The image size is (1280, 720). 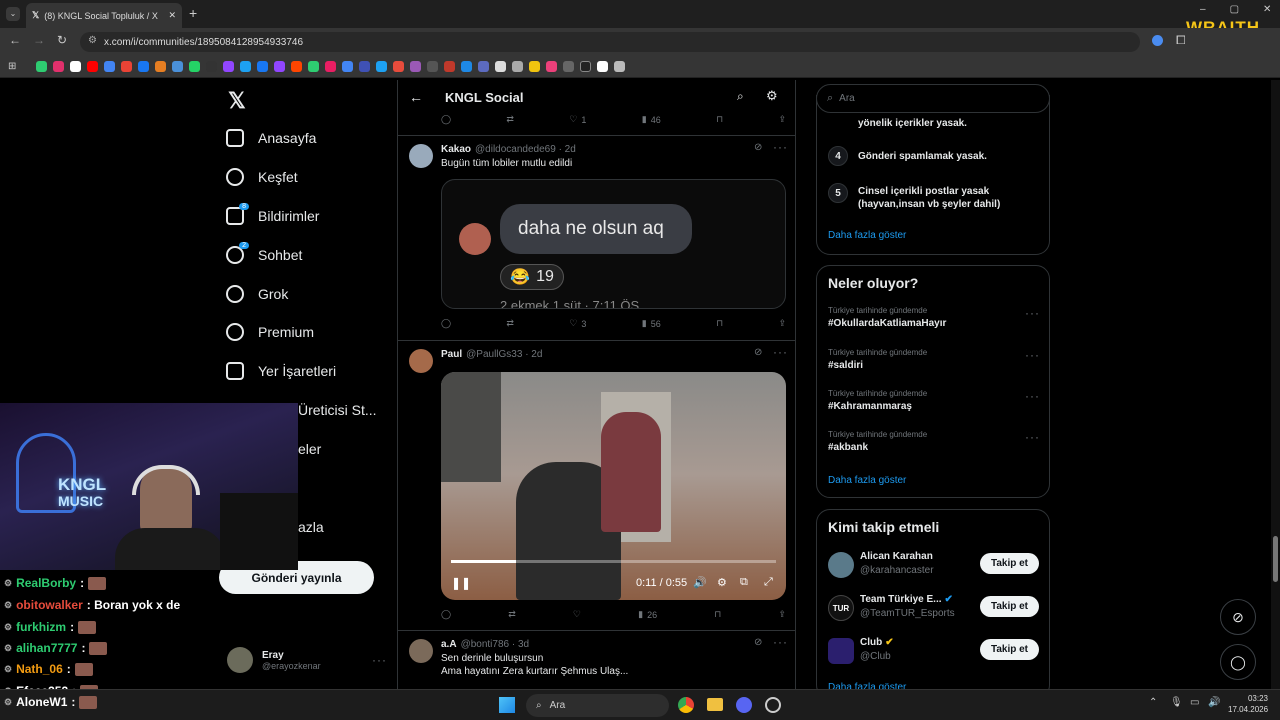 What do you see at coordinates (740, 96) in the screenshot?
I see `search-icon: ⌕` at bounding box center [740, 96].